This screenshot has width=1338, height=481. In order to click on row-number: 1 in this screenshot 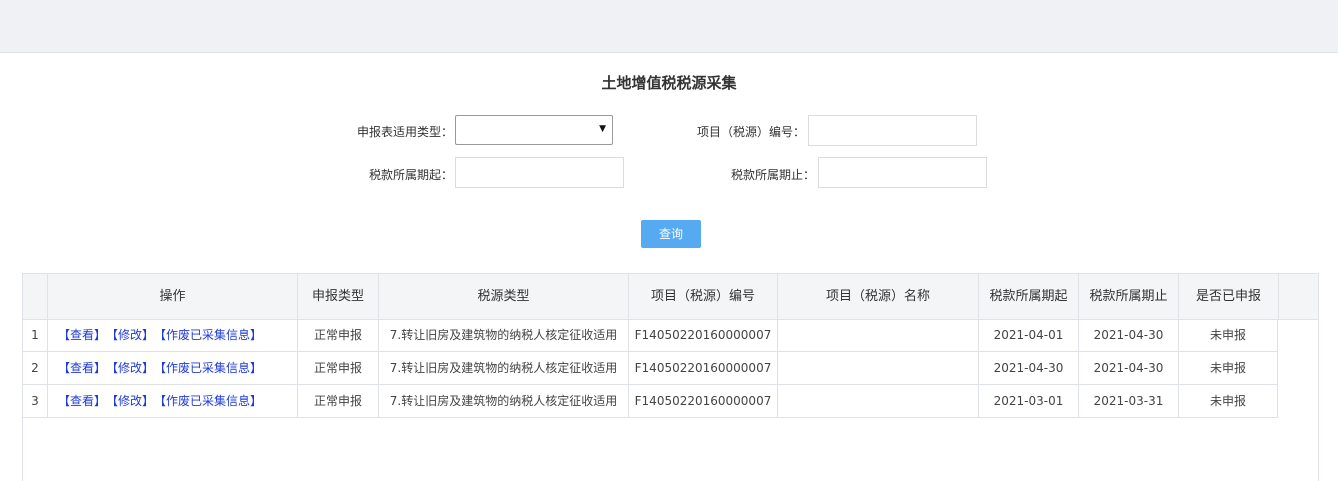, I will do `click(35, 335)`.